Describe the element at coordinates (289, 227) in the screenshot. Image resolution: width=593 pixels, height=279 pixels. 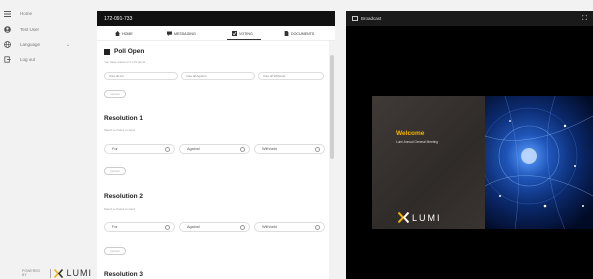
I see `resolution-2-option-withheld: Withheld` at that location.